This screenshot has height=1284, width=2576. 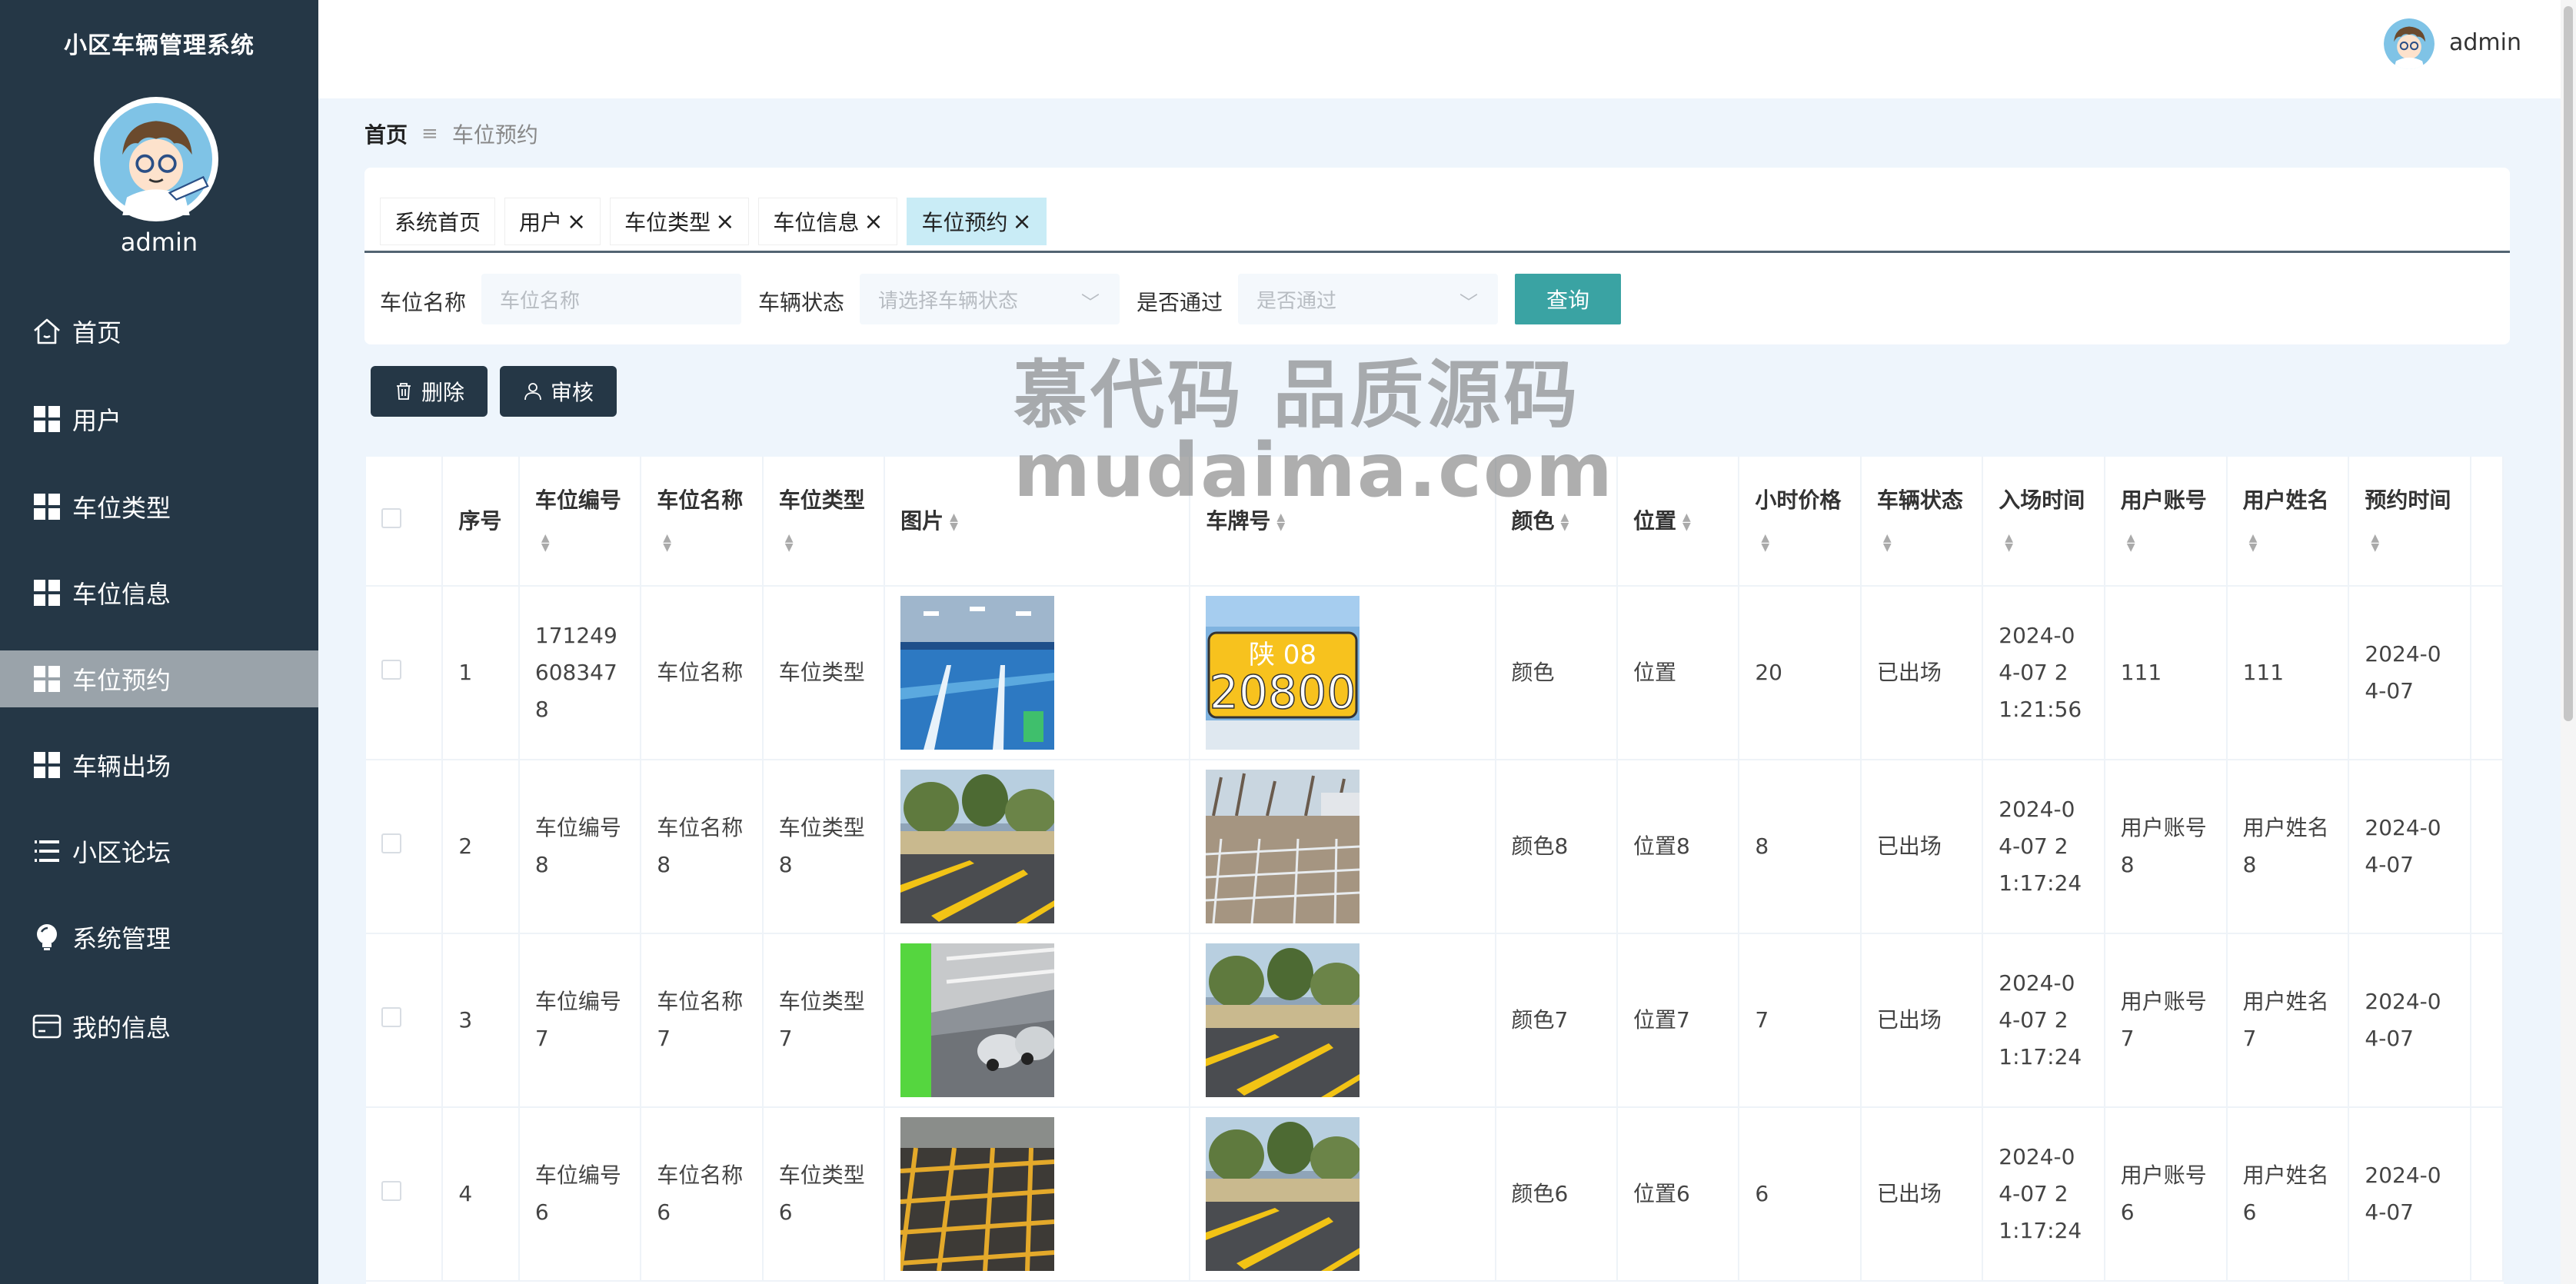 What do you see at coordinates (1678, 1194) in the screenshot?
I see `cell-location: 位置6` at bounding box center [1678, 1194].